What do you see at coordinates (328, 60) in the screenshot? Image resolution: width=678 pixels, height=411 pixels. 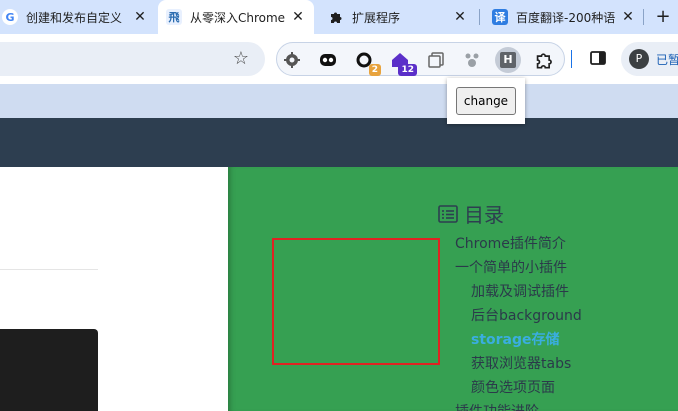 I see `mask-extension-icon` at bounding box center [328, 60].